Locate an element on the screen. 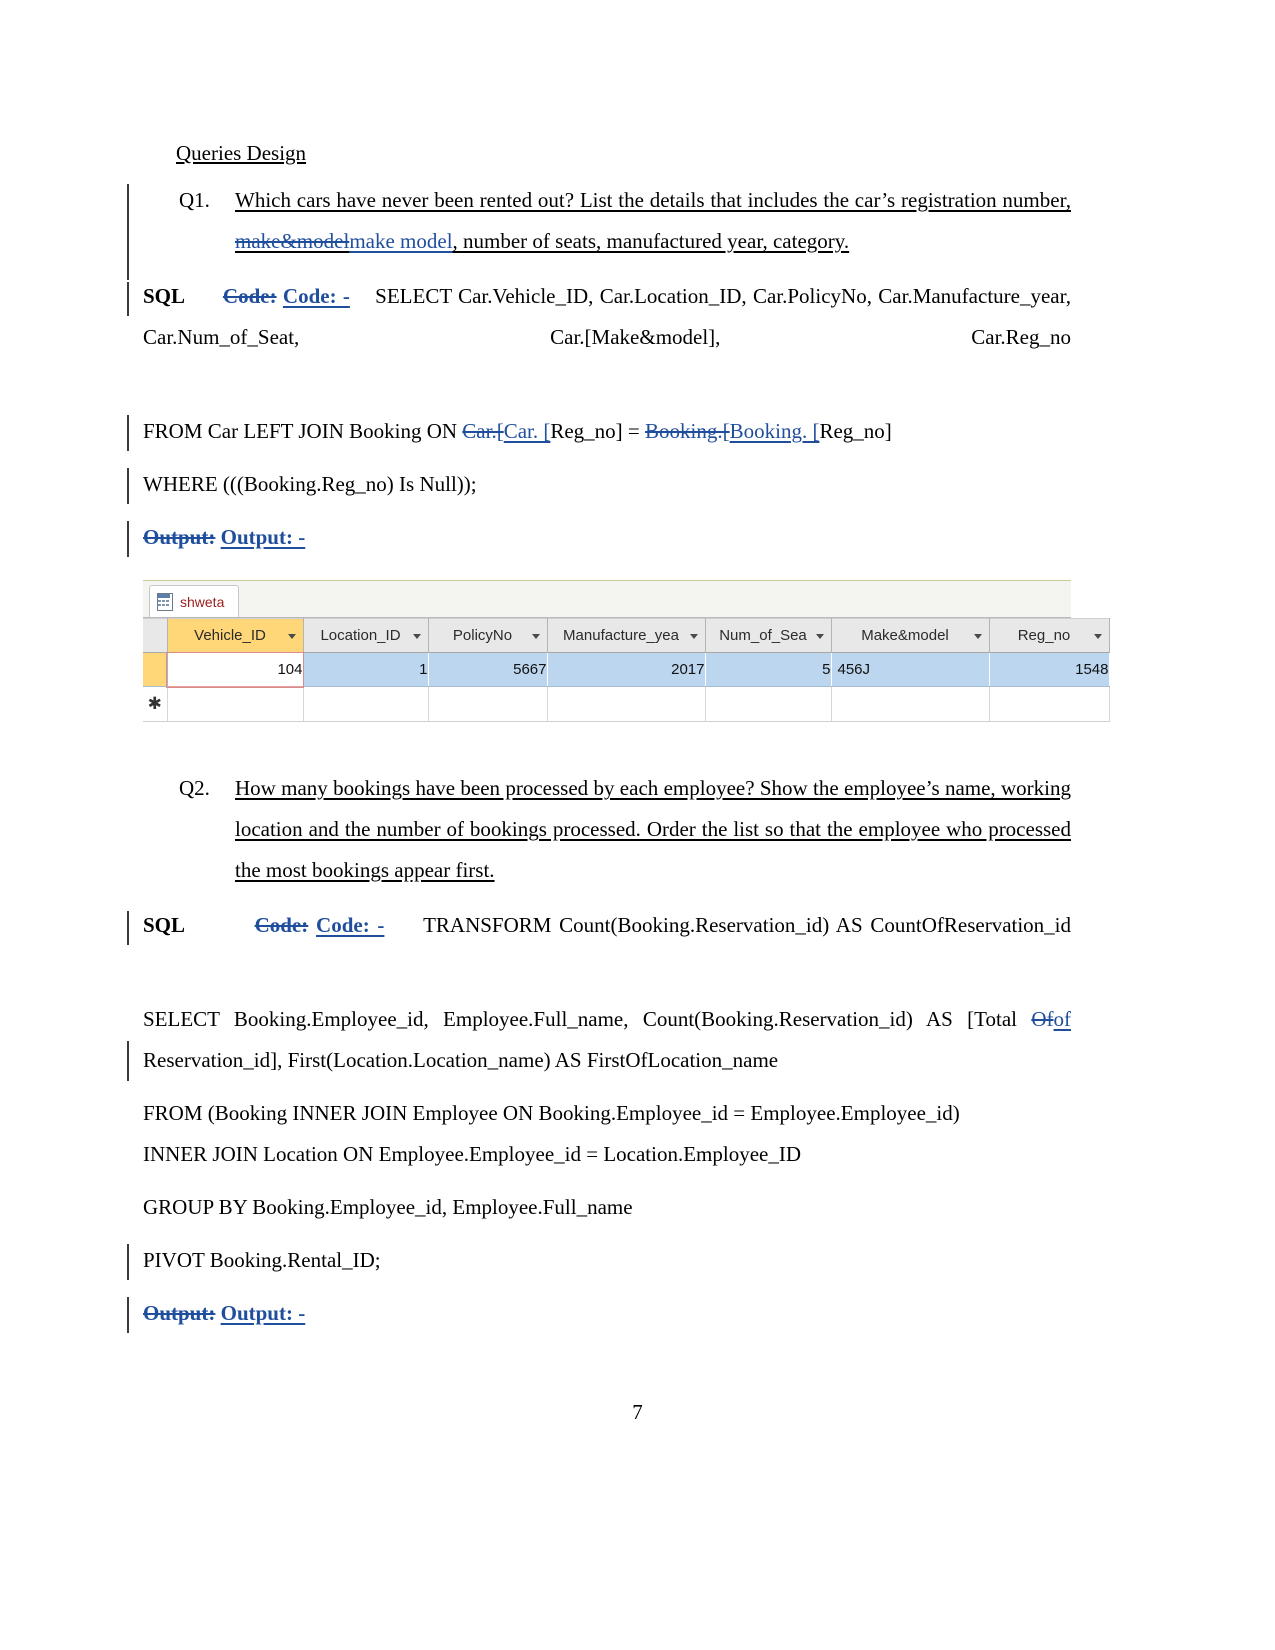 Image resolution: width=1275 pixels, height=1650 pixels. column-header-label: Make&model is located at coordinates (905, 636).